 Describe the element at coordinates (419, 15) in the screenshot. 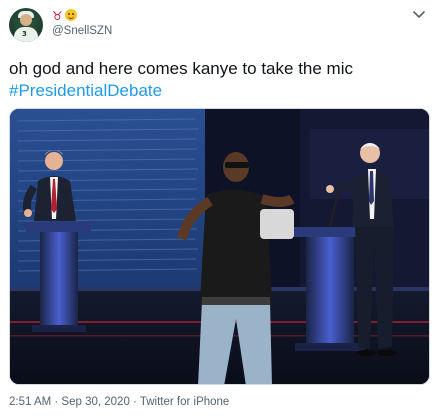

I see `chevron-down-icon` at that location.